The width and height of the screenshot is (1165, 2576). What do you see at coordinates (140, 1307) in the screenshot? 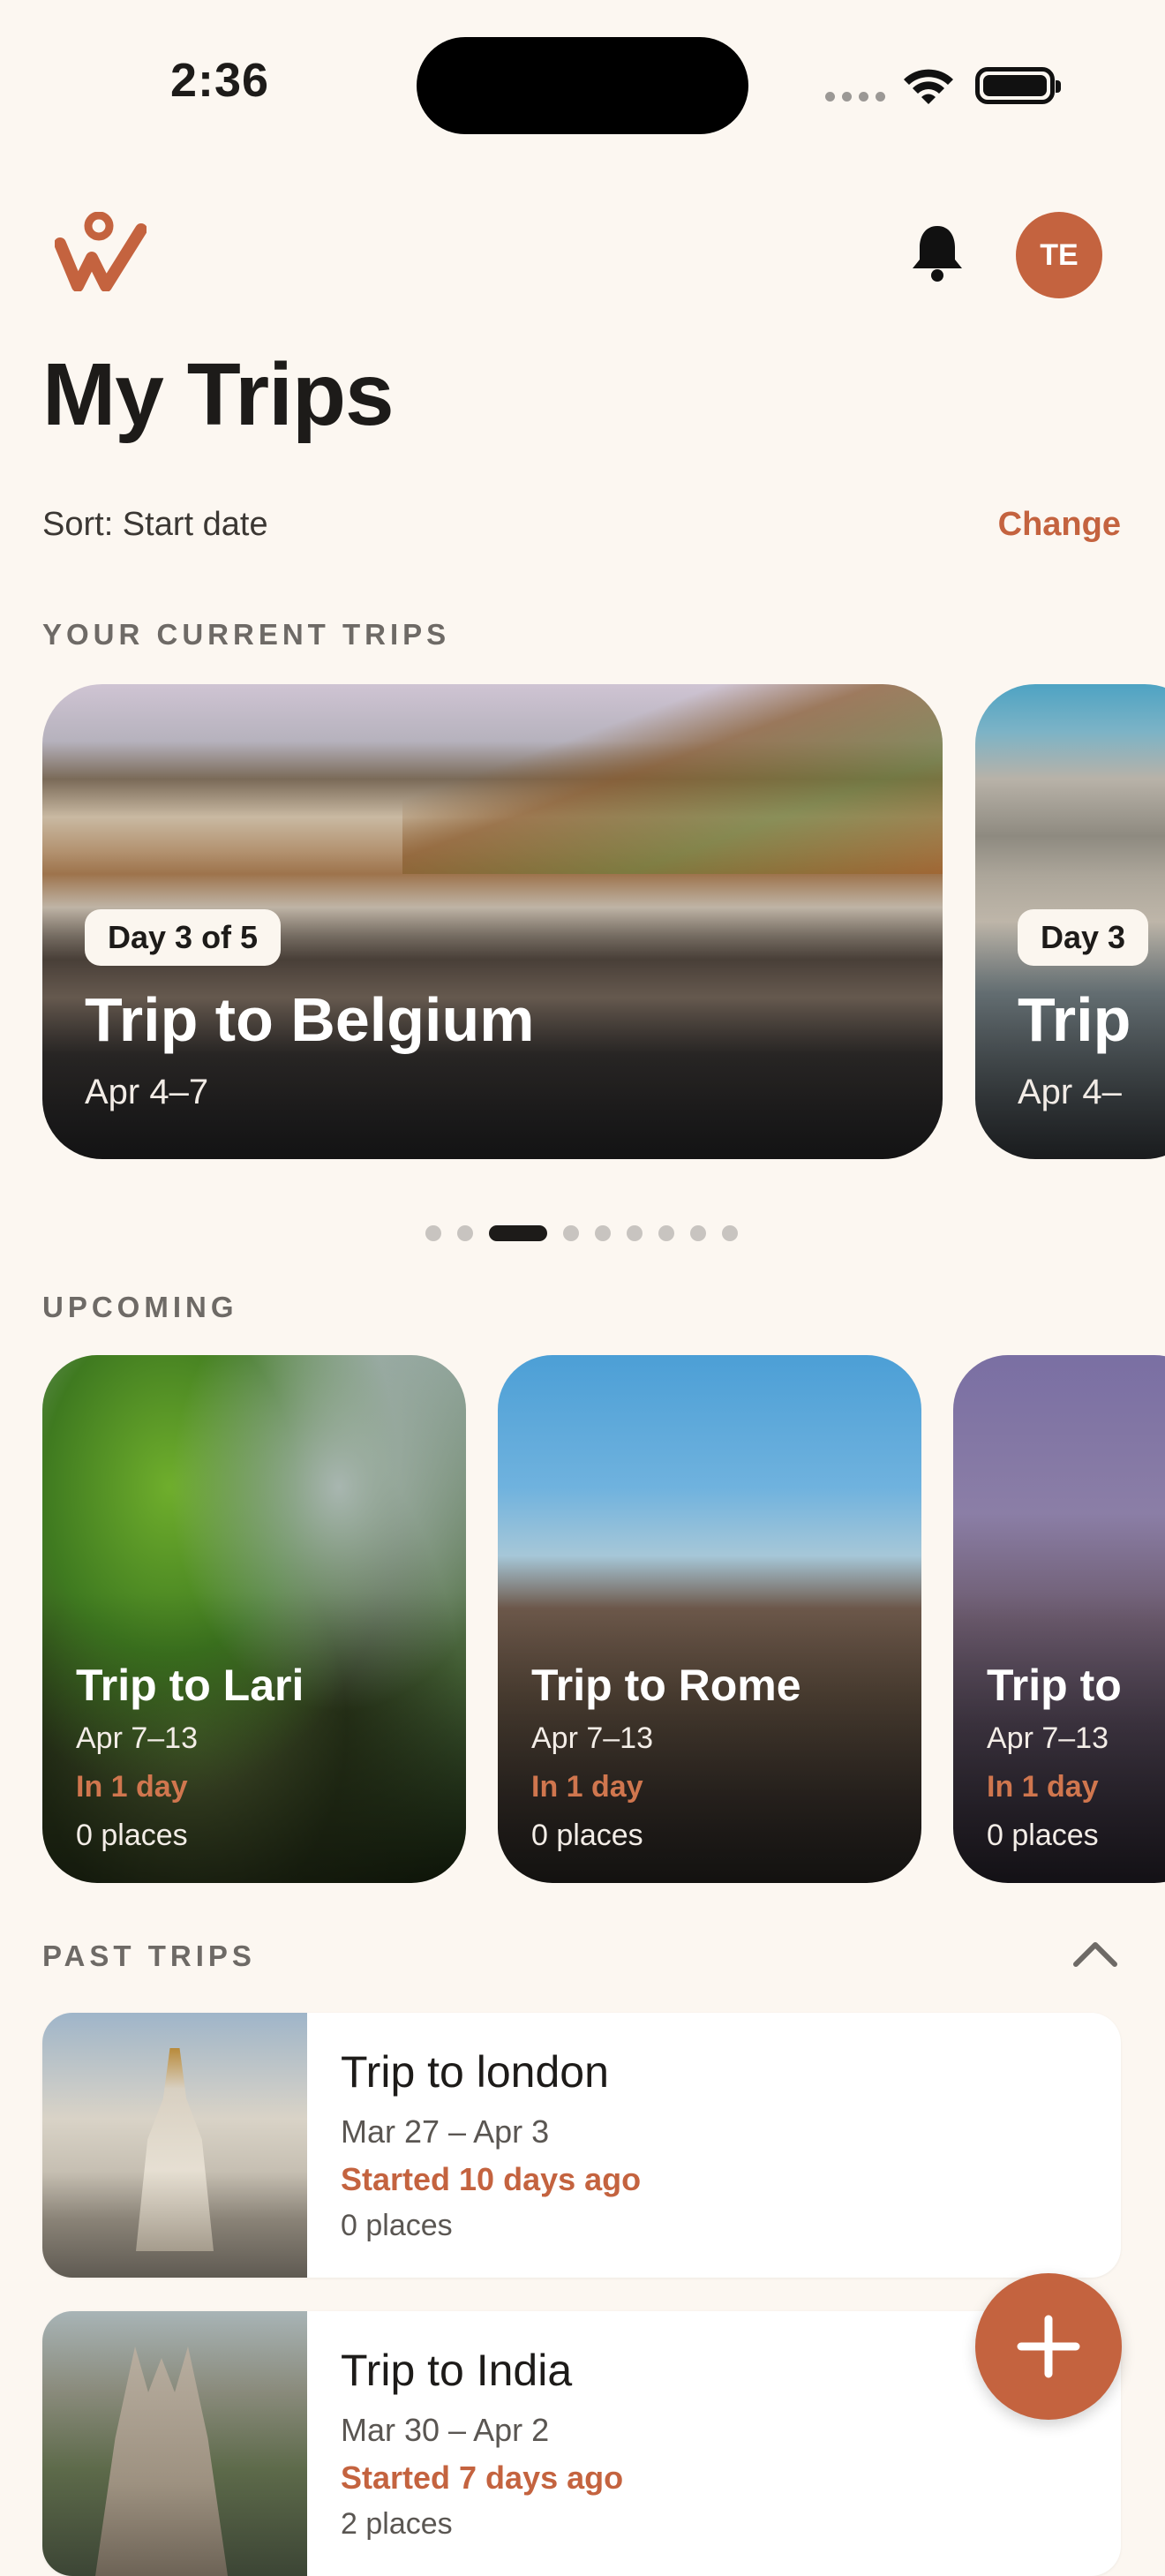
I see `section-upcoming: UPCOMING` at bounding box center [140, 1307].